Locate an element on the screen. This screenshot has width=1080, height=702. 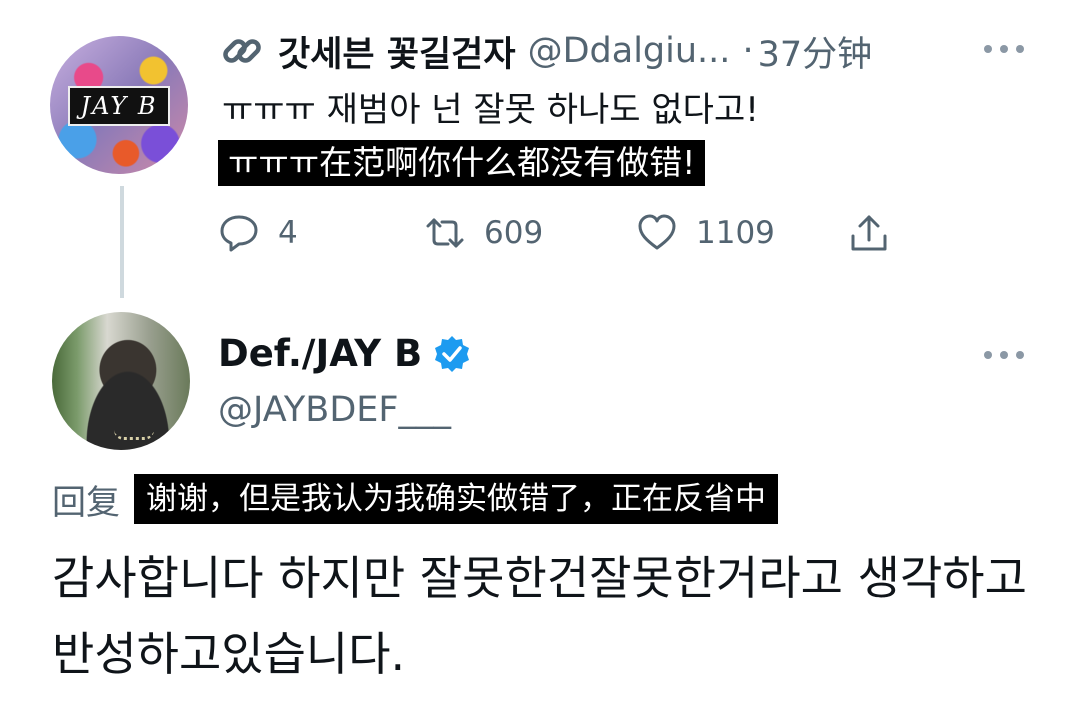
reply-context: 回复 谢谢，但是我认为我确实做错了，正在反省中 is located at coordinates (415, 499).